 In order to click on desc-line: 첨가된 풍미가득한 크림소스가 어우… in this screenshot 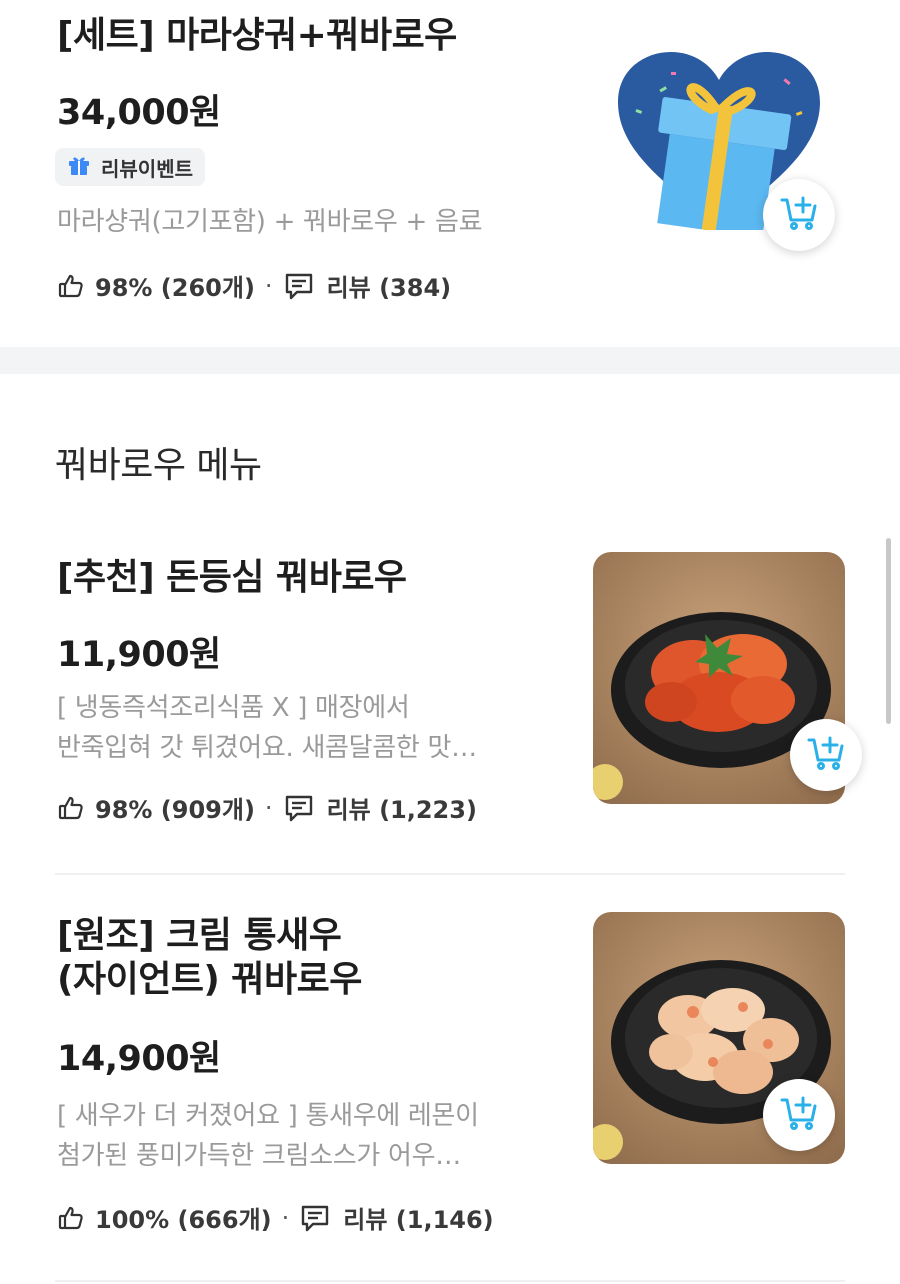, I will do `click(259, 1156)`.